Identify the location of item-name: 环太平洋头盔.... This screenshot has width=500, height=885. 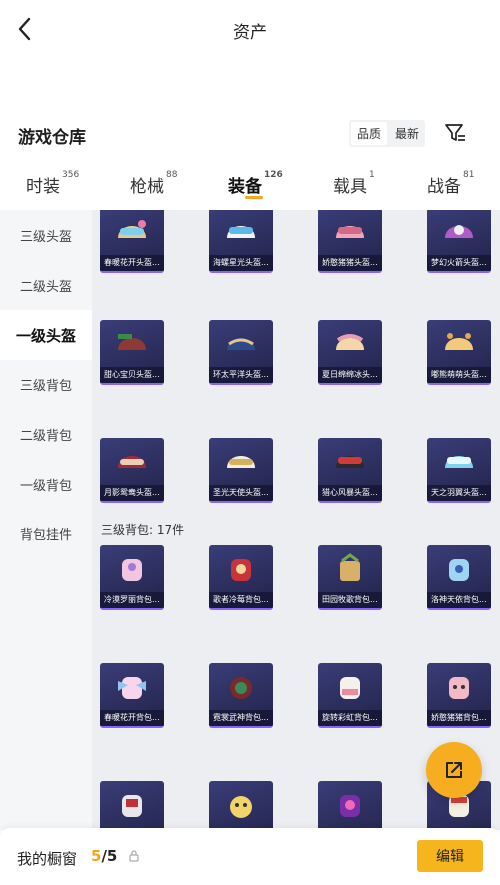
(241, 375).